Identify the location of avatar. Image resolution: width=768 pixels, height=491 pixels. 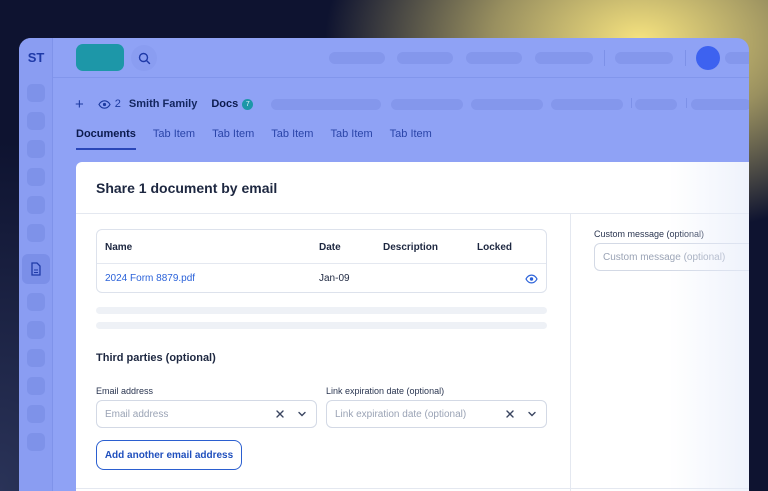
(708, 58).